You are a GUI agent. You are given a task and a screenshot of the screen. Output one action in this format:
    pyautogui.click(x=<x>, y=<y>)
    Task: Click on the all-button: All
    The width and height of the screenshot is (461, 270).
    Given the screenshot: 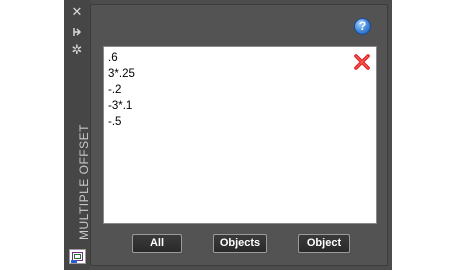 What is the action you would take?
    pyautogui.click(x=157, y=243)
    